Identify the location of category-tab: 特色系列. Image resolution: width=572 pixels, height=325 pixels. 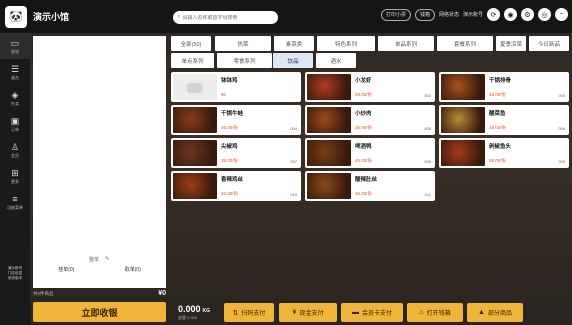
(346, 43).